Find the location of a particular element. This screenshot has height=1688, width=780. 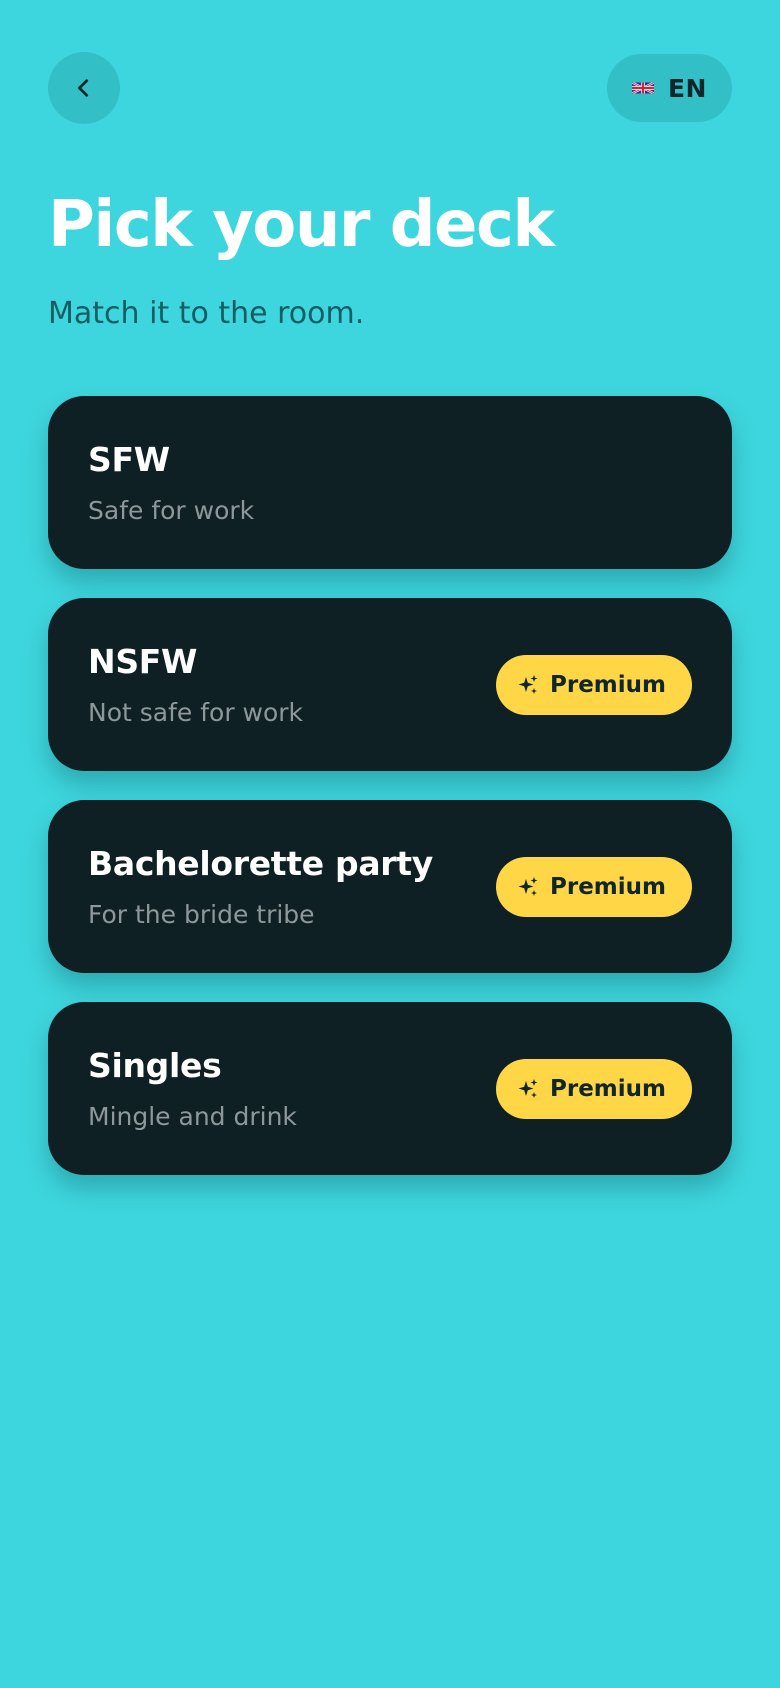

deck-subtitle: For the bride tribe is located at coordinates (201, 914).